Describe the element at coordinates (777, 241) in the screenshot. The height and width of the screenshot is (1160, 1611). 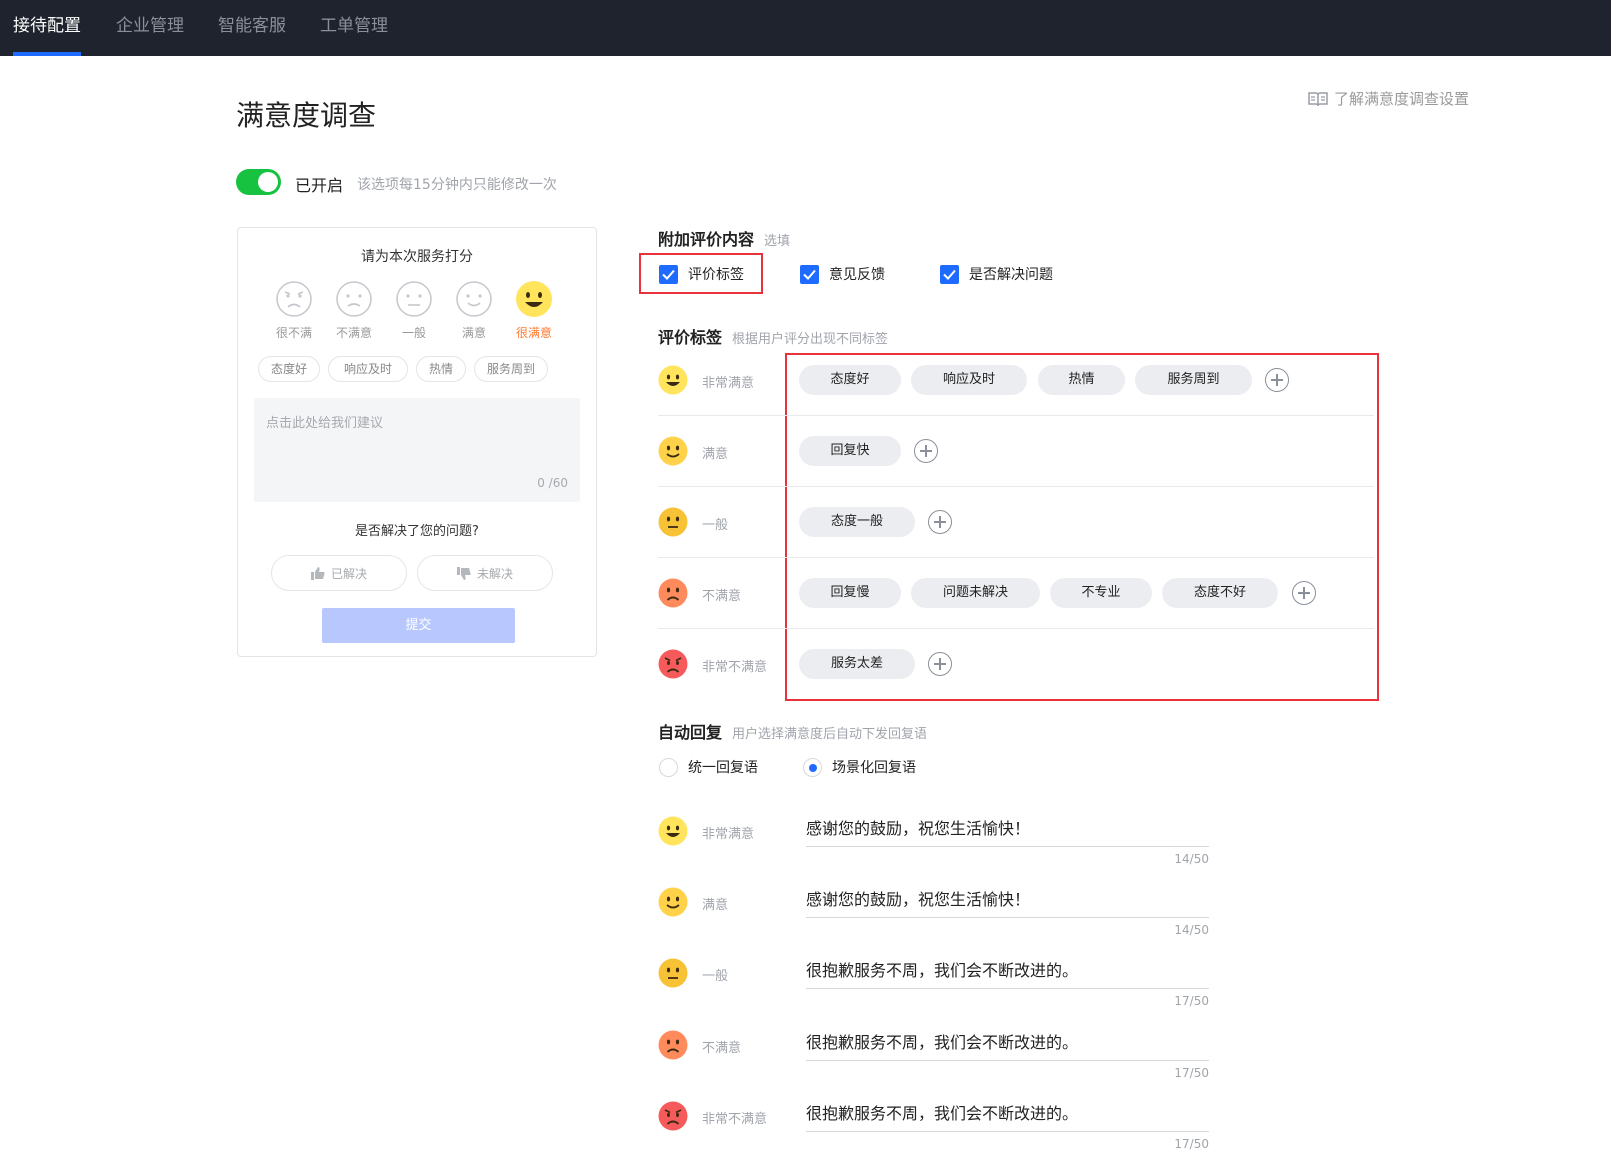
I see `additional-content-hint: 选填` at that location.